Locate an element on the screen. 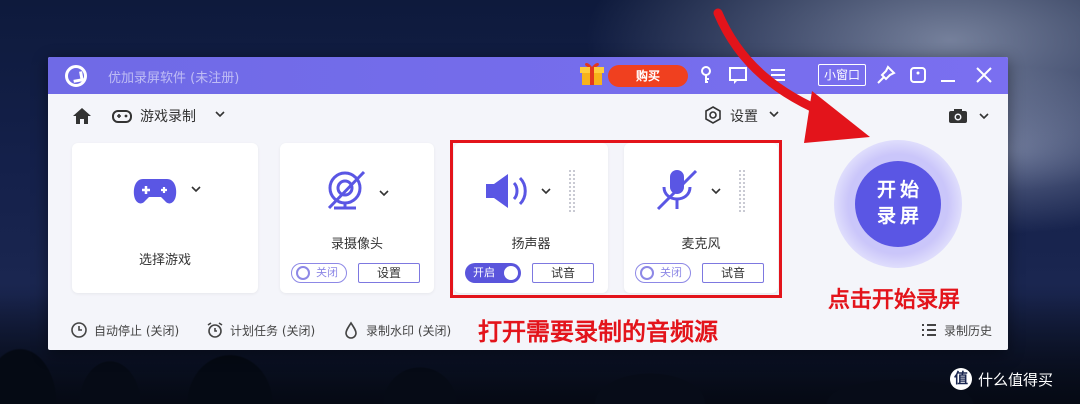 This screenshot has width=1080, height=404. screenshot-camera-icon is located at coordinates (958, 116).